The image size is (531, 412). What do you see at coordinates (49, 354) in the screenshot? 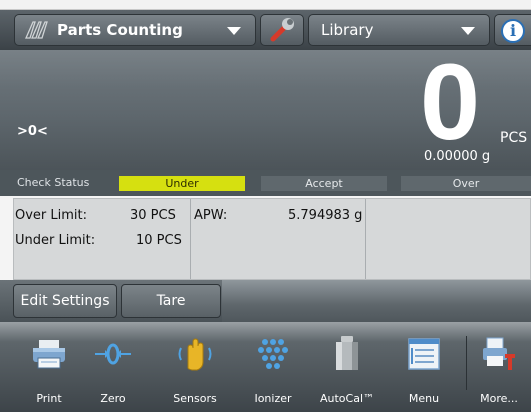
I see `printer-icon` at bounding box center [49, 354].